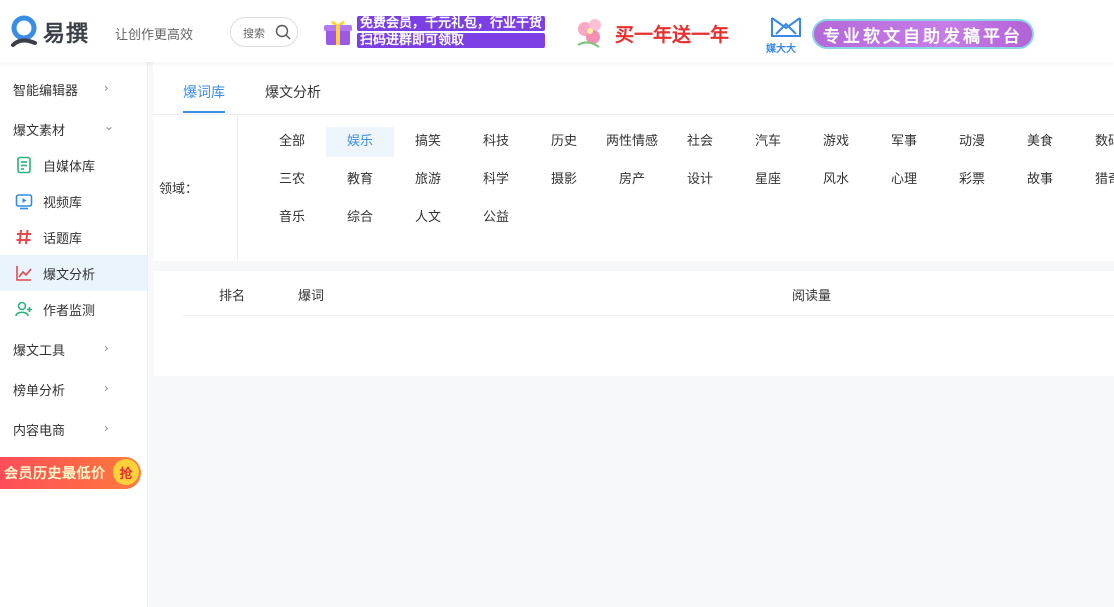  Describe the element at coordinates (557, 31) in the screenshot. I see `top-header: 易撰 让创作更高效 搜索 免费会员，千元礼包，行业干货 扫码进群即可领取 买一年` at that location.